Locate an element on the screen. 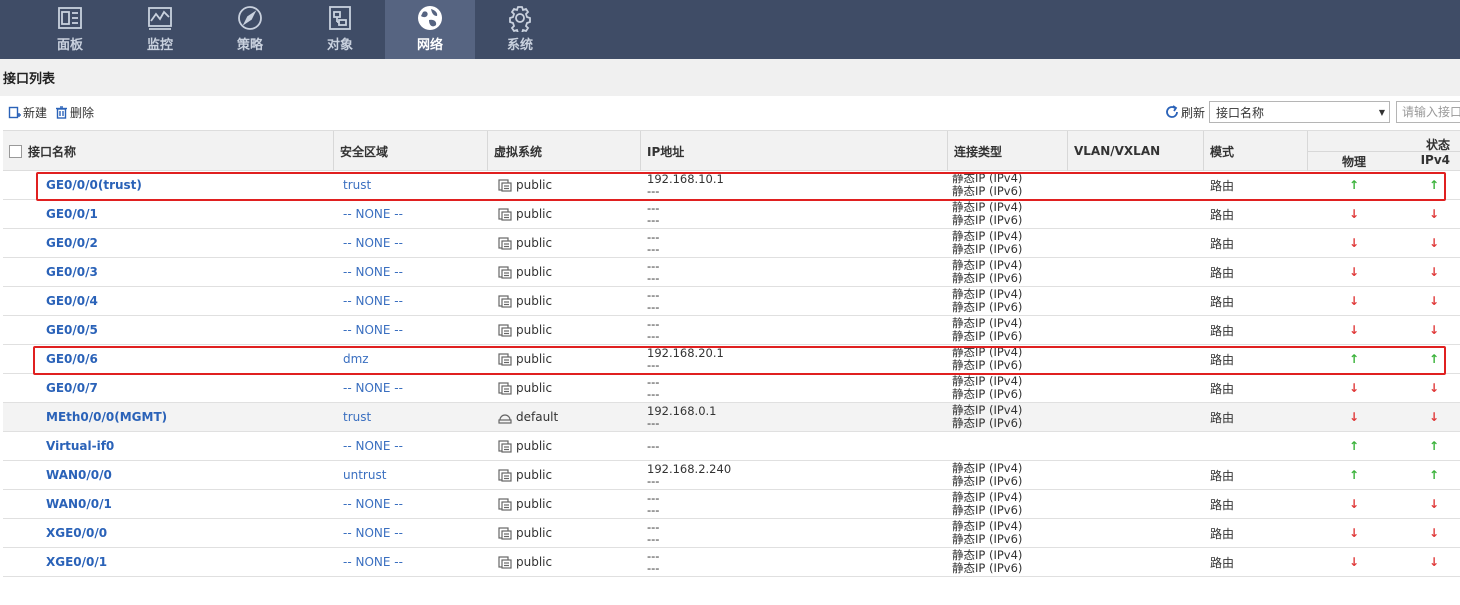 The image size is (1460, 605). interface-name-link: GE0/0/6 is located at coordinates (72, 359).